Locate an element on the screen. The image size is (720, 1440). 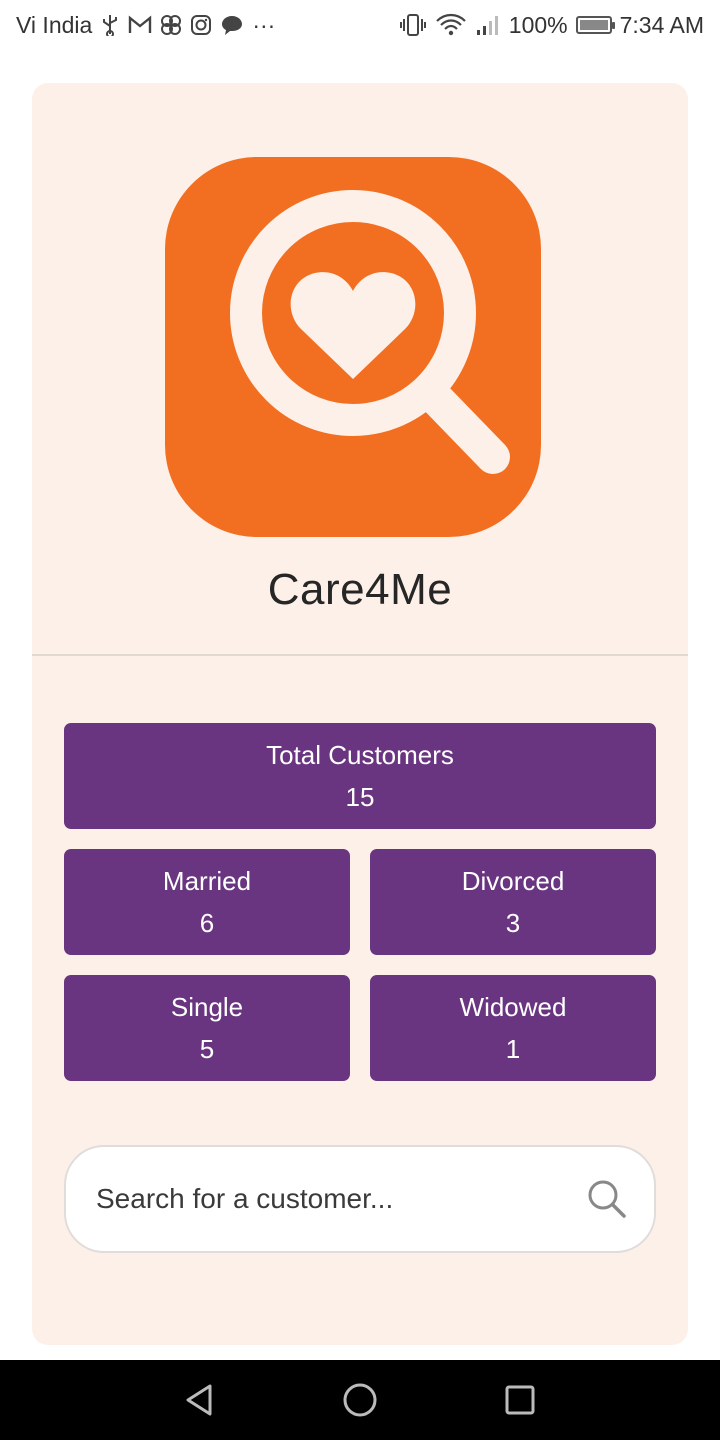
care4me-logo-icon is located at coordinates (353, 347).